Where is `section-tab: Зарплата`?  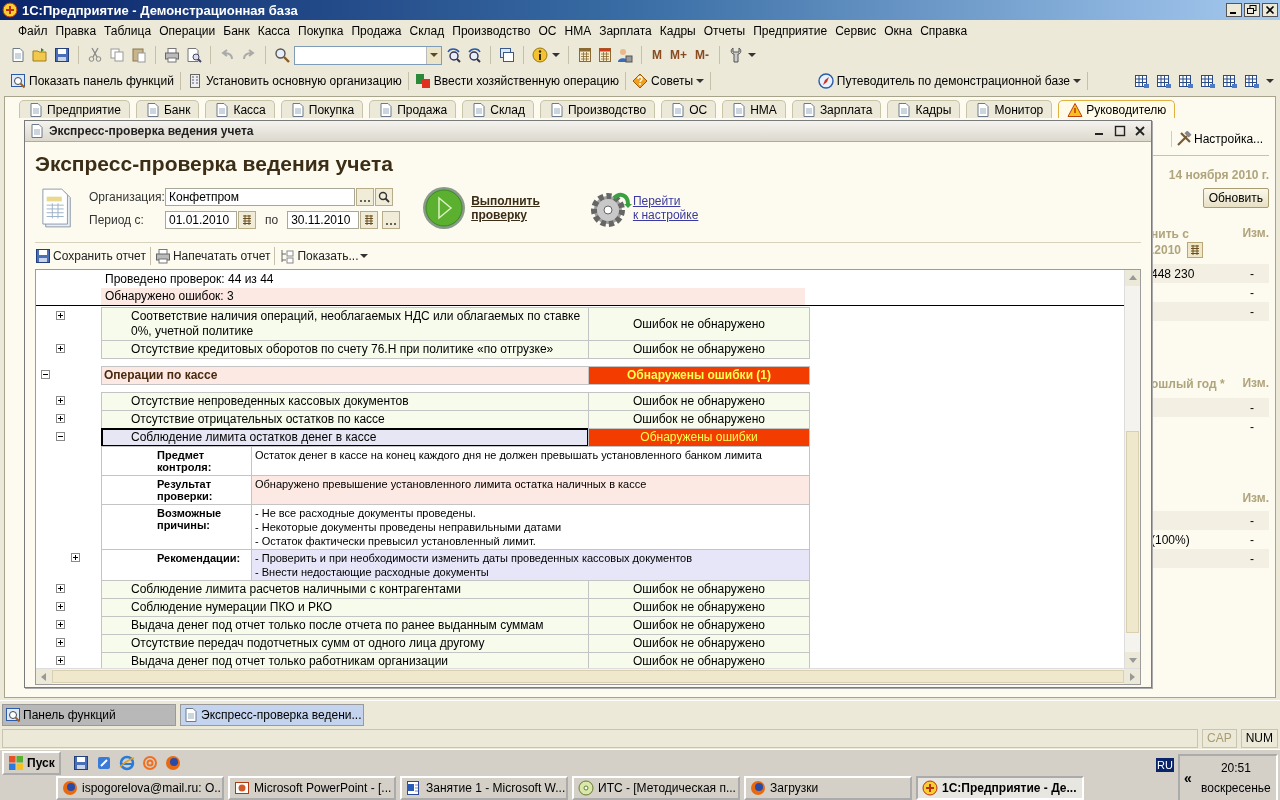
section-tab: Зарплата is located at coordinates (836, 109).